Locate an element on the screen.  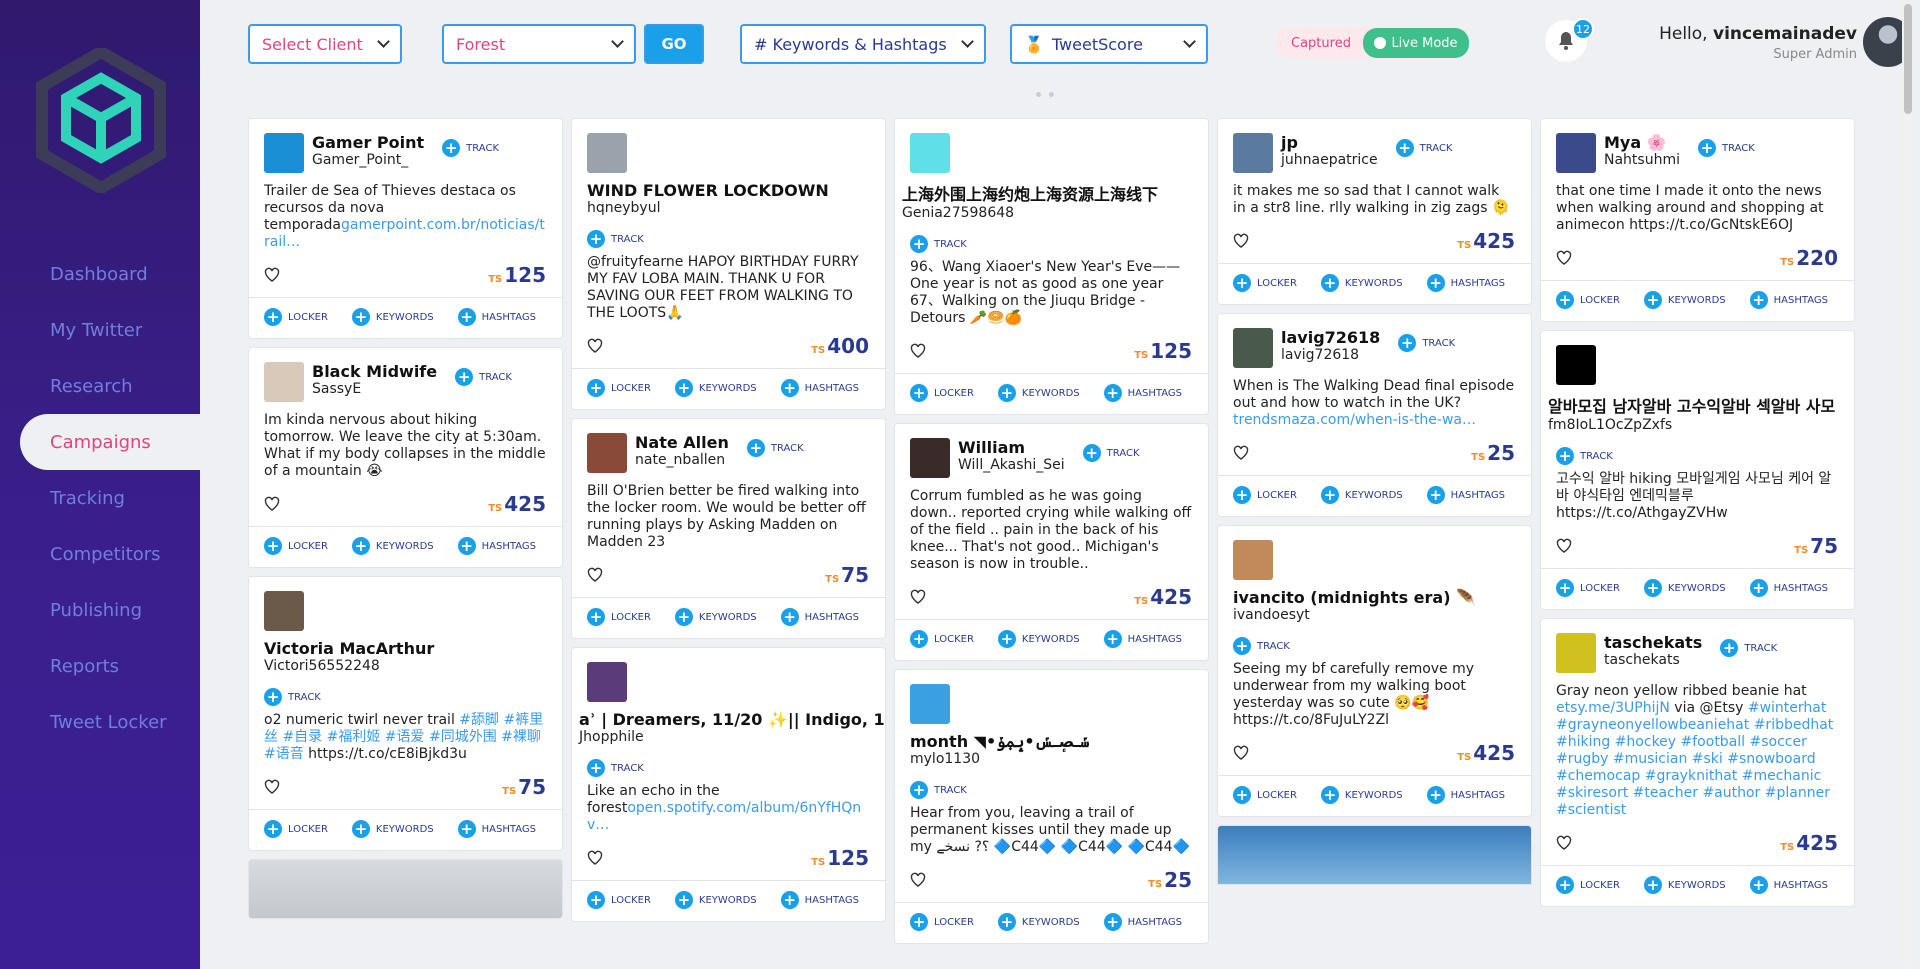
sidebar-item-publishing: Publishing is located at coordinates (100, 610).